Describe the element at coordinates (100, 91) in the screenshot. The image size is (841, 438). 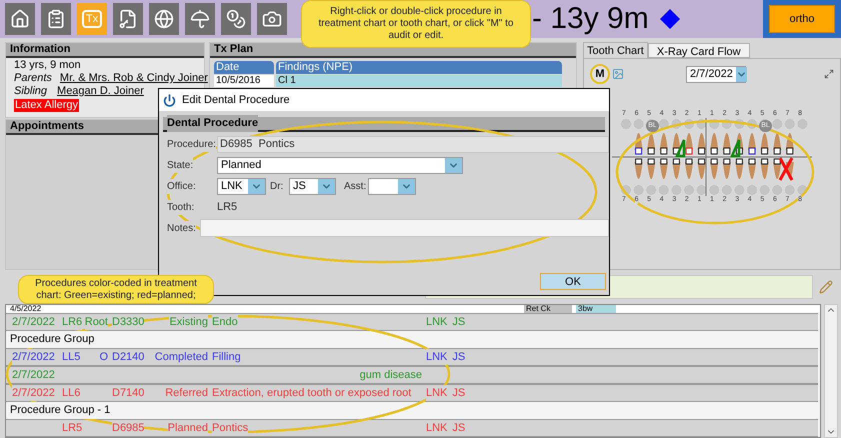
I see `sibling-link: Meagan D. Joiner` at that location.